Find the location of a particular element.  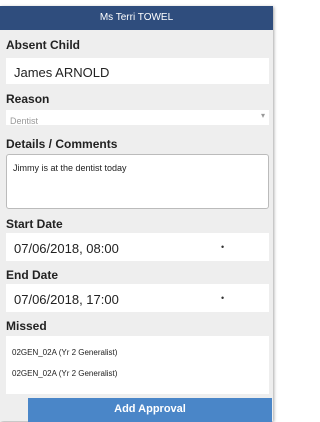

absent-child-value: James ARNOLD is located at coordinates (62, 72).